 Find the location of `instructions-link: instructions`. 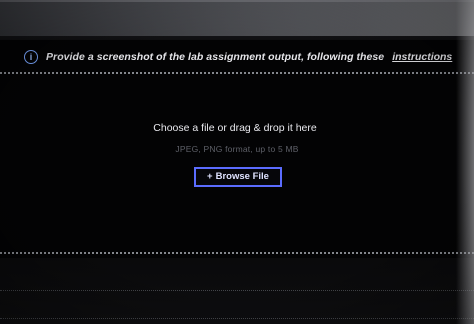

instructions-link: instructions is located at coordinates (422, 57).